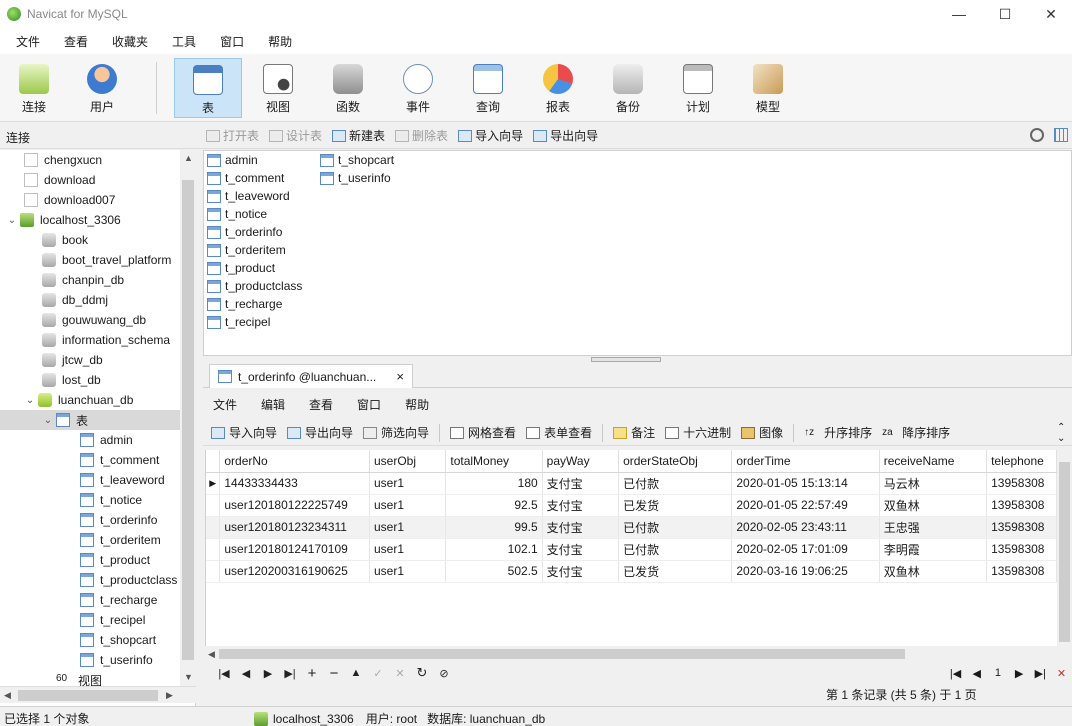 The width and height of the screenshot is (1072, 726). Describe the element at coordinates (246, 250) in the screenshot. I see `object-table-item: t_orderitem` at that location.